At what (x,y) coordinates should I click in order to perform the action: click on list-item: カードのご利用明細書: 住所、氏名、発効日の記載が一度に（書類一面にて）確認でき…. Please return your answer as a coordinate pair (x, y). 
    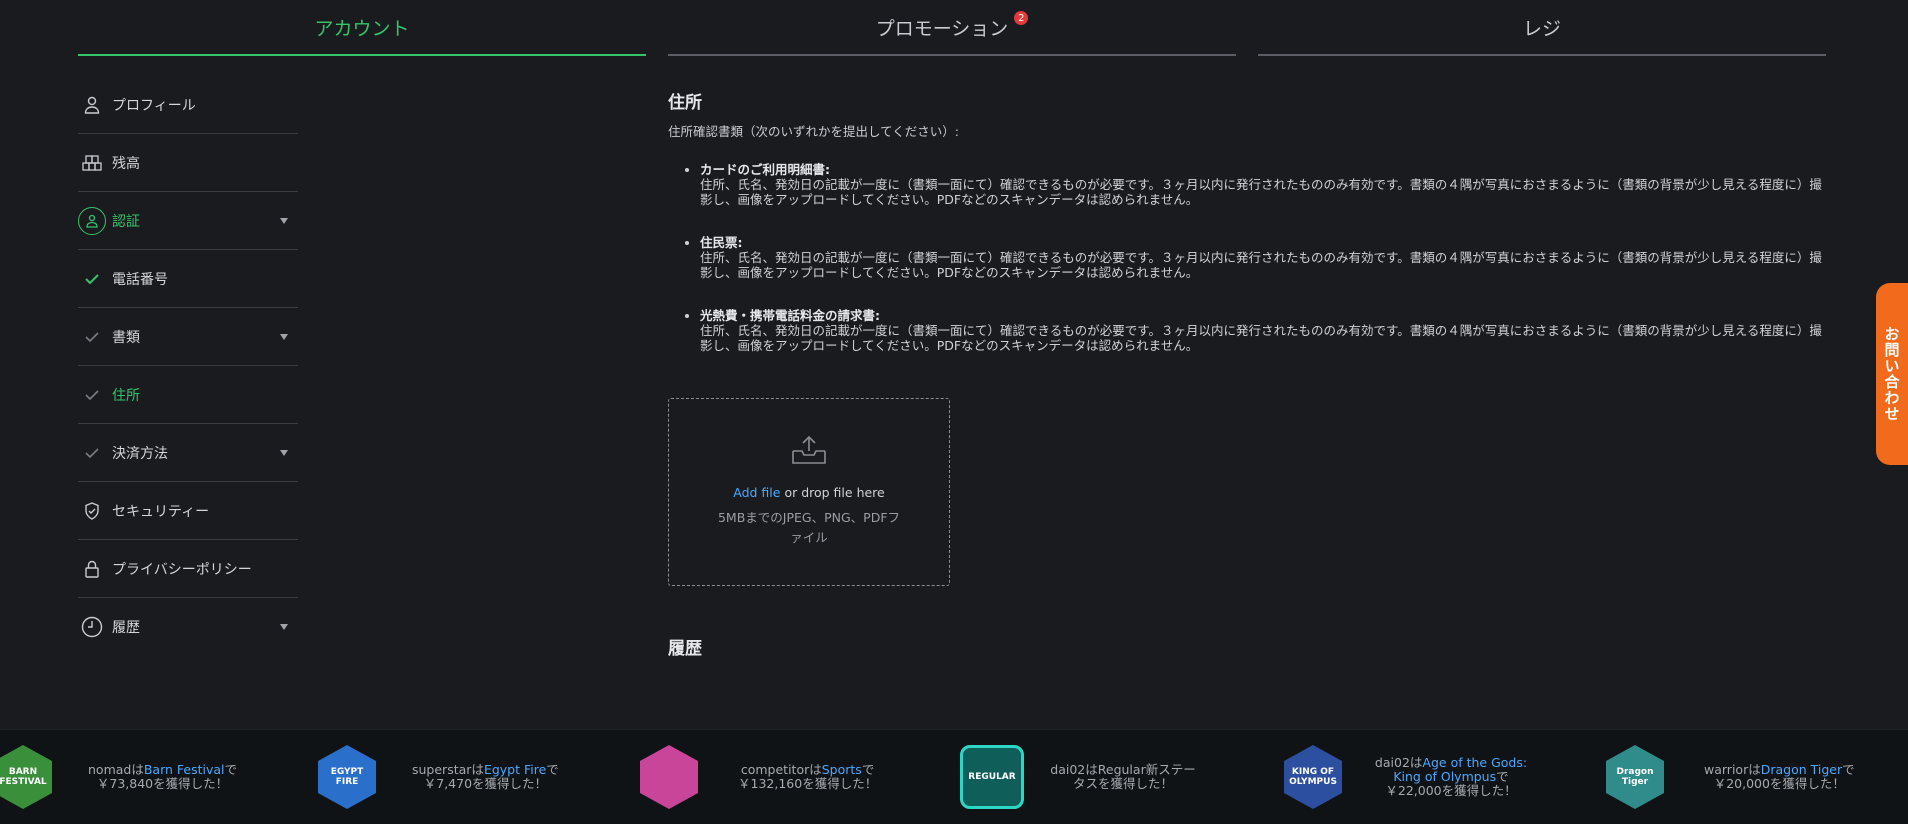
    Looking at the image, I should click on (1264, 184).